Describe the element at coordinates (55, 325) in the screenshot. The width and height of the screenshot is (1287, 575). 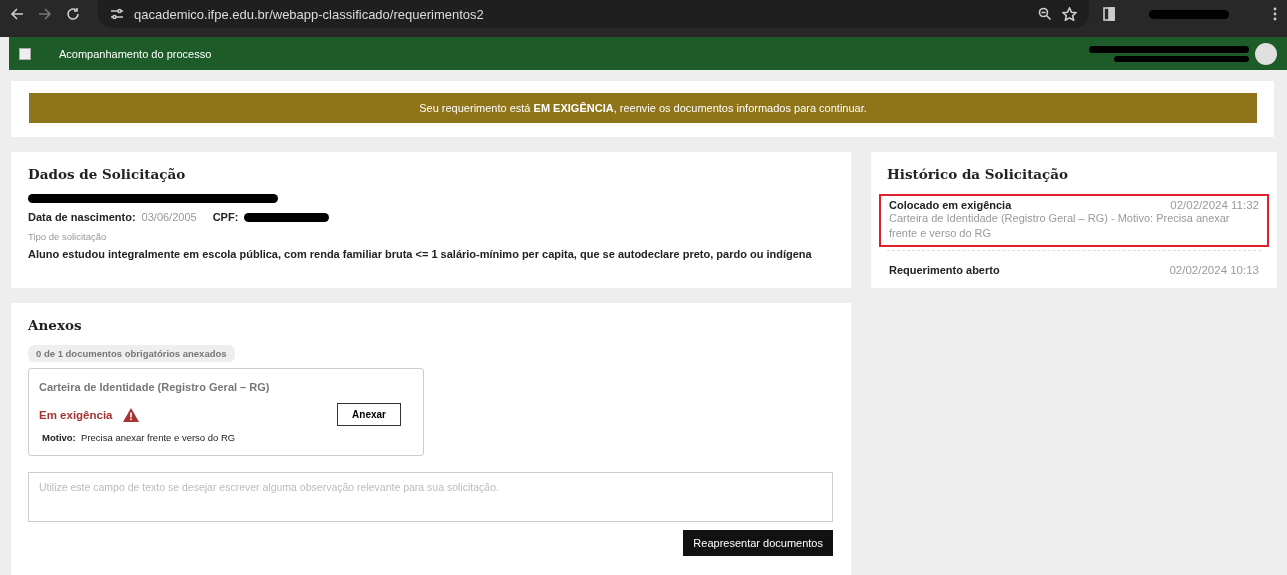
I see `section-title: Anexos` at that location.